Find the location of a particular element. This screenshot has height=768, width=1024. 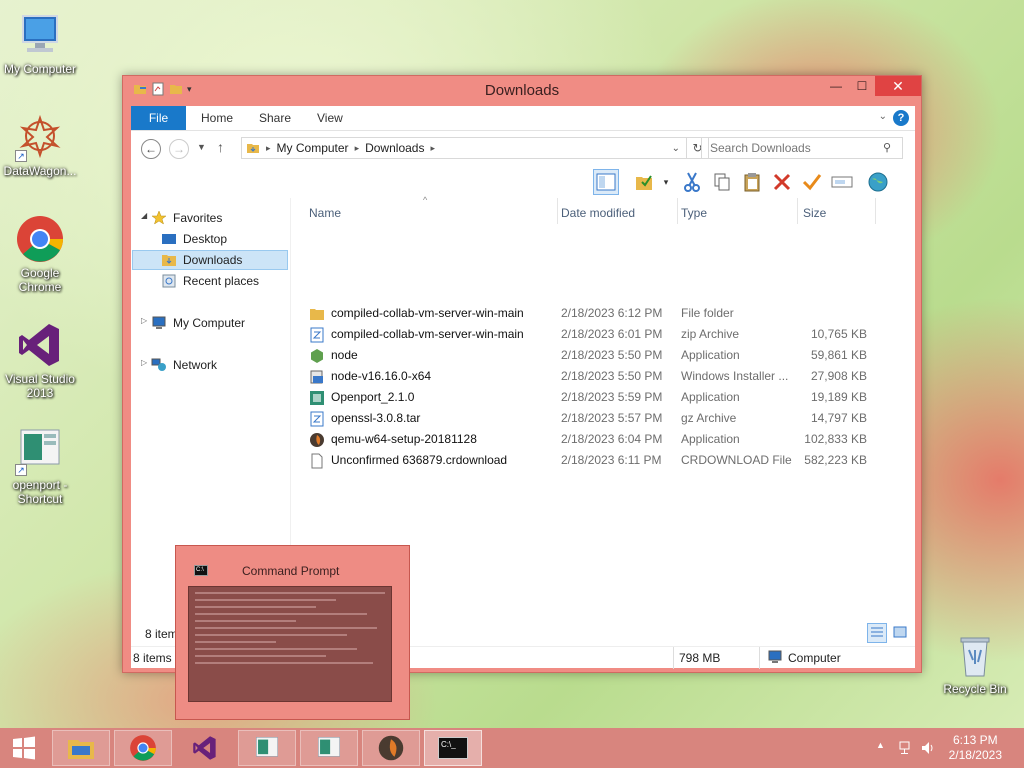

taskbar-chrome is located at coordinates (143, 748).